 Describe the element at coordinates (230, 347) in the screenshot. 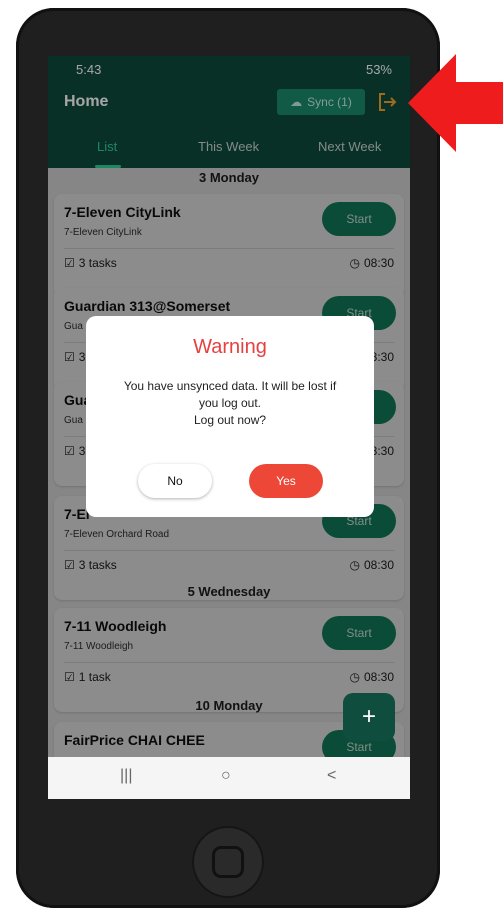

I see `dialog-title: Warning` at that location.